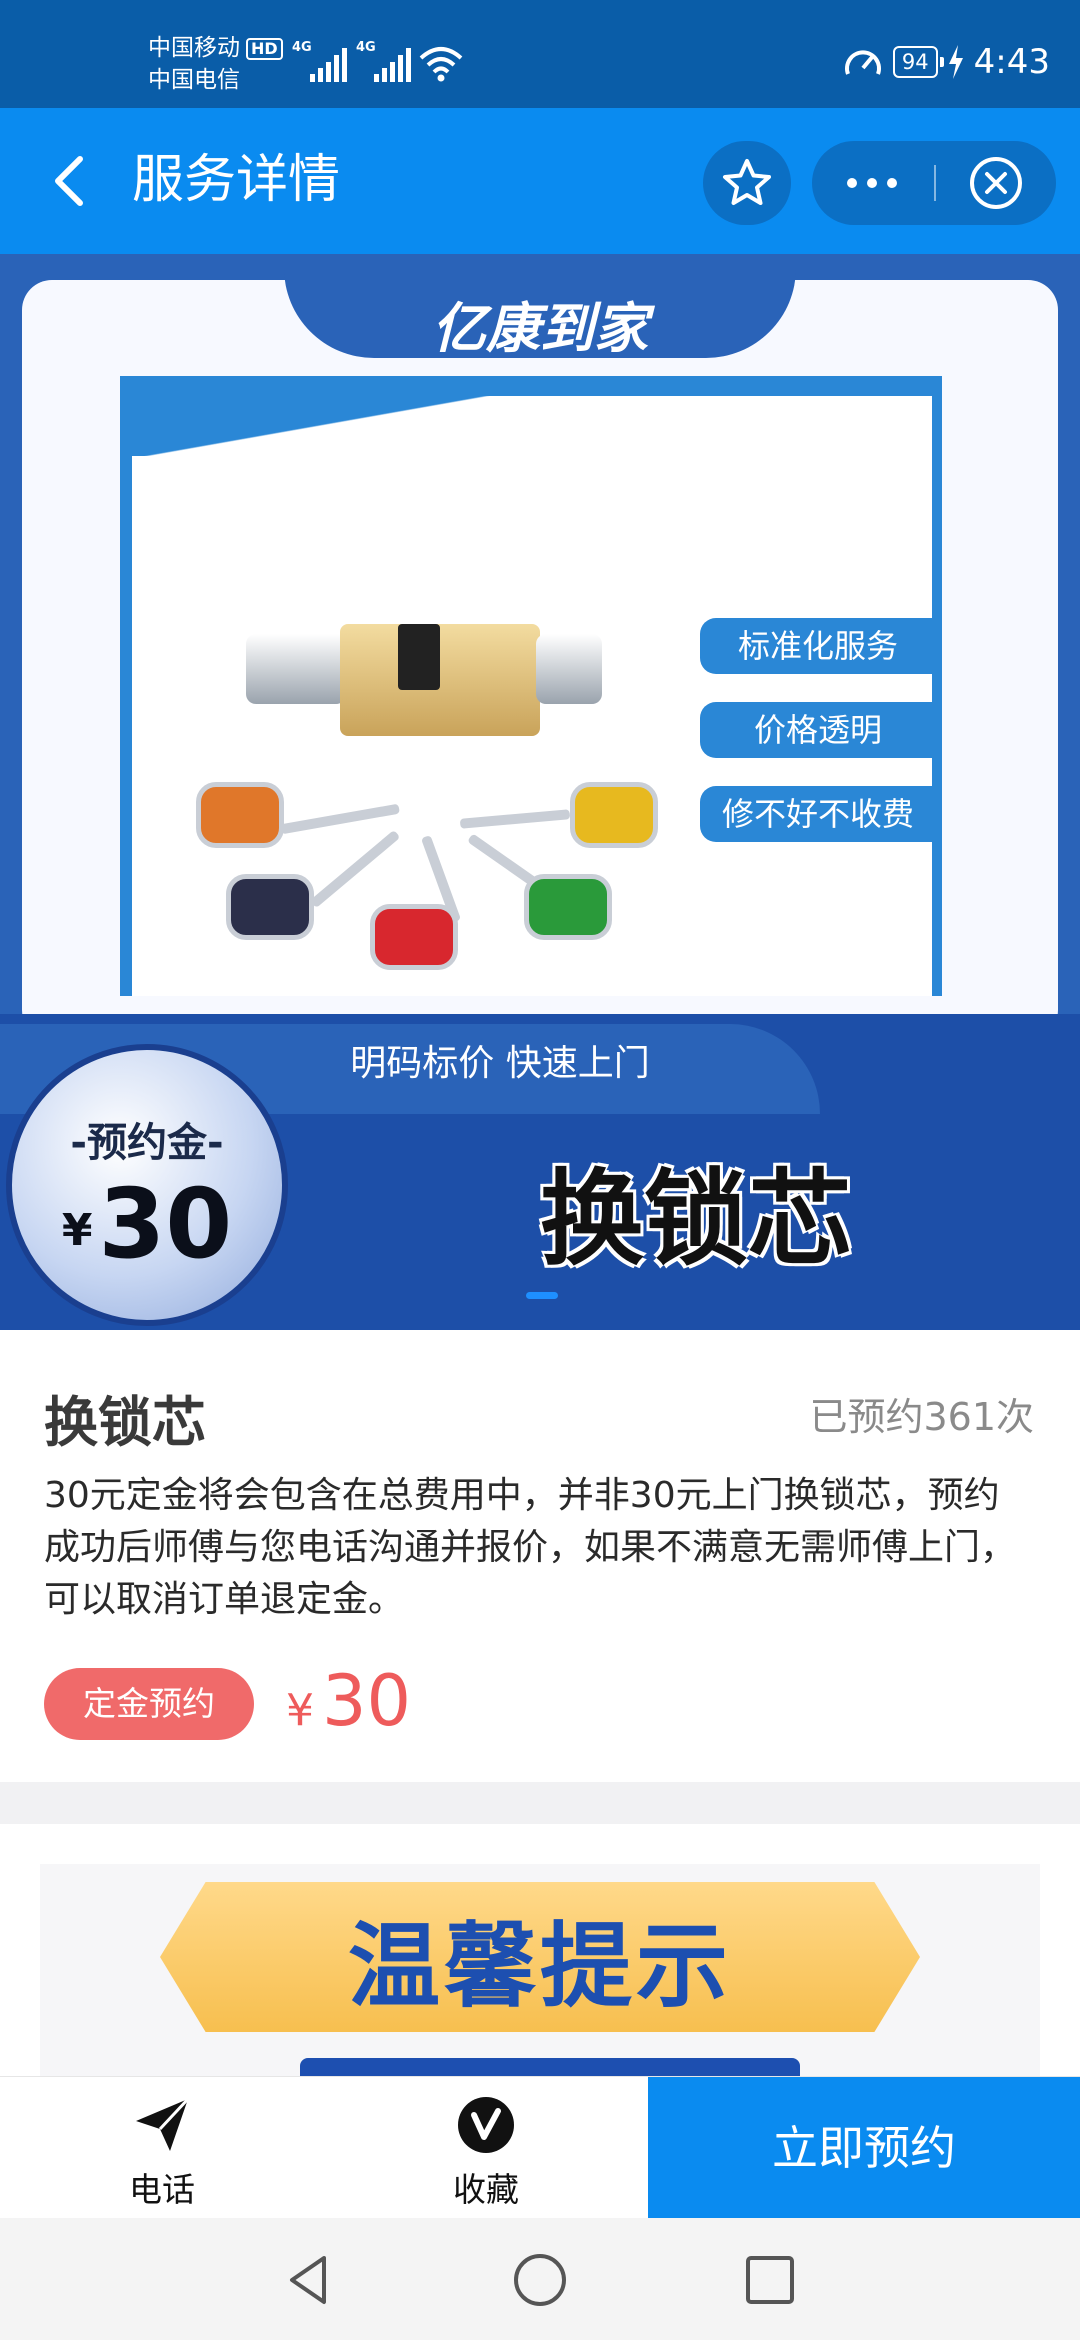  I want to click on carrier-1: 中国移动, so click(194, 48).